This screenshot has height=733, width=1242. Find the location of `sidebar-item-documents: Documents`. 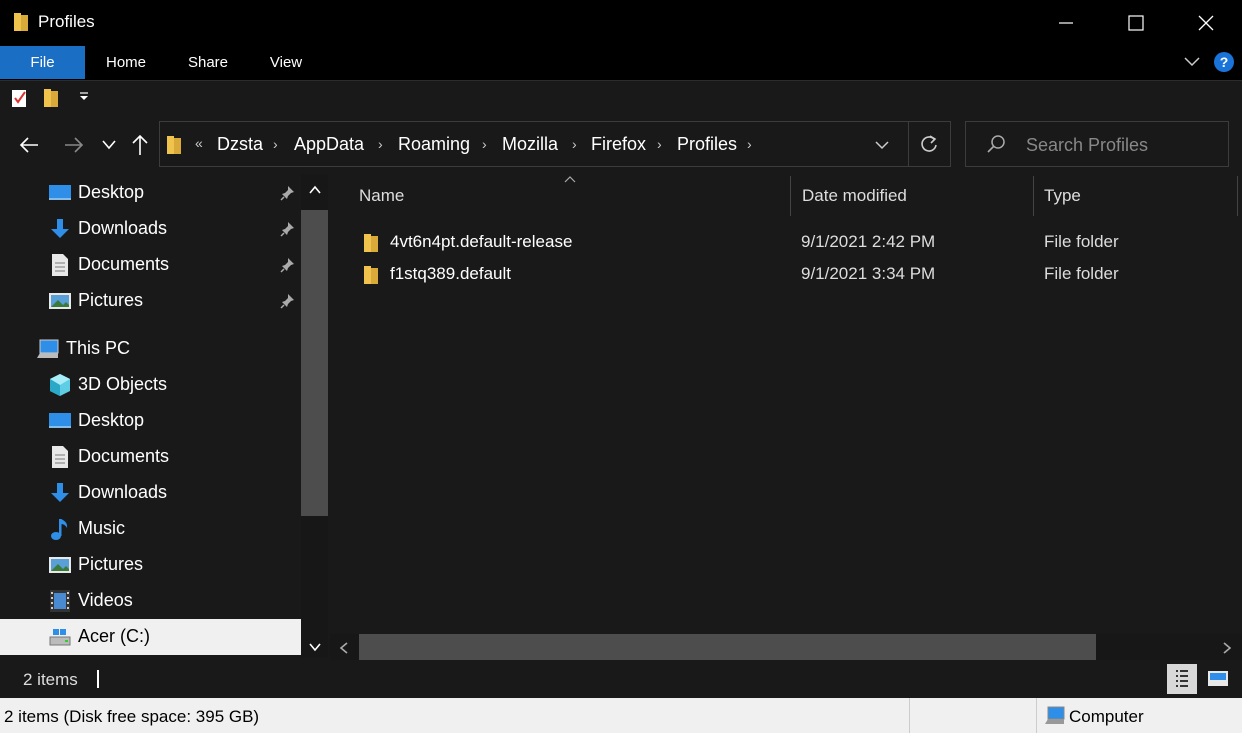

sidebar-item-documents: Documents is located at coordinates (150, 265).